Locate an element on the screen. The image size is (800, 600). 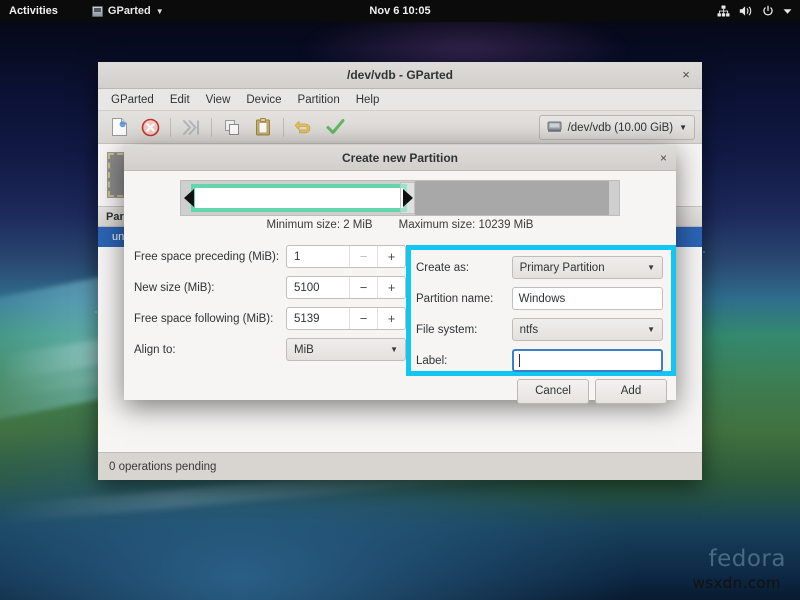
fedora-watermark: fedora is located at coordinates (747, 559).